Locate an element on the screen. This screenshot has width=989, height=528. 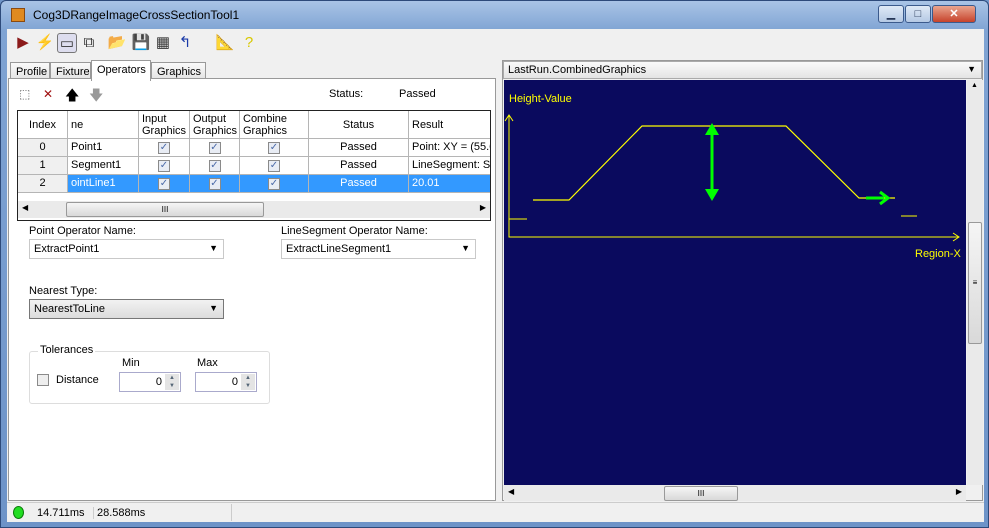
floating-window-icon: ⧉ is located at coordinates (89, 43).